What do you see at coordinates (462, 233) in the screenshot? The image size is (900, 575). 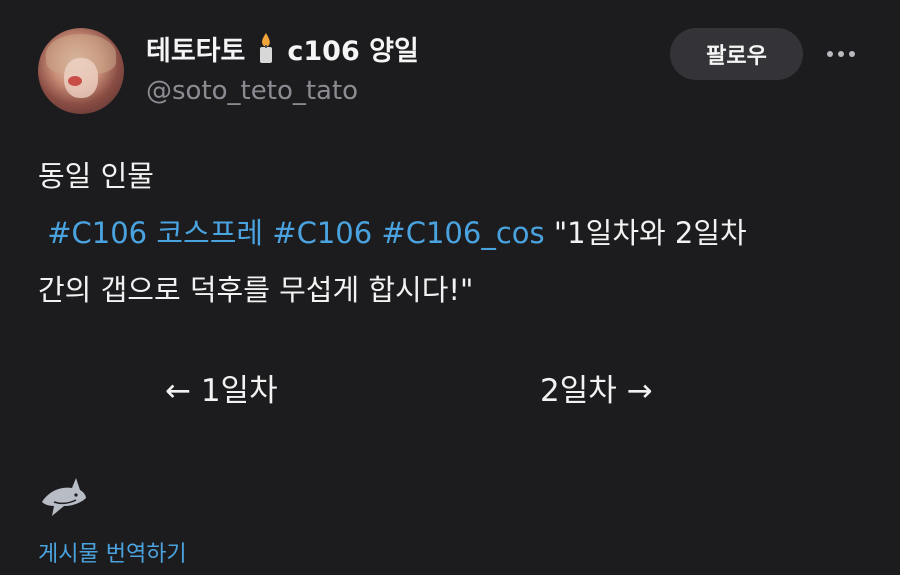 I see `hashtag-link: #C106_cos` at bounding box center [462, 233].